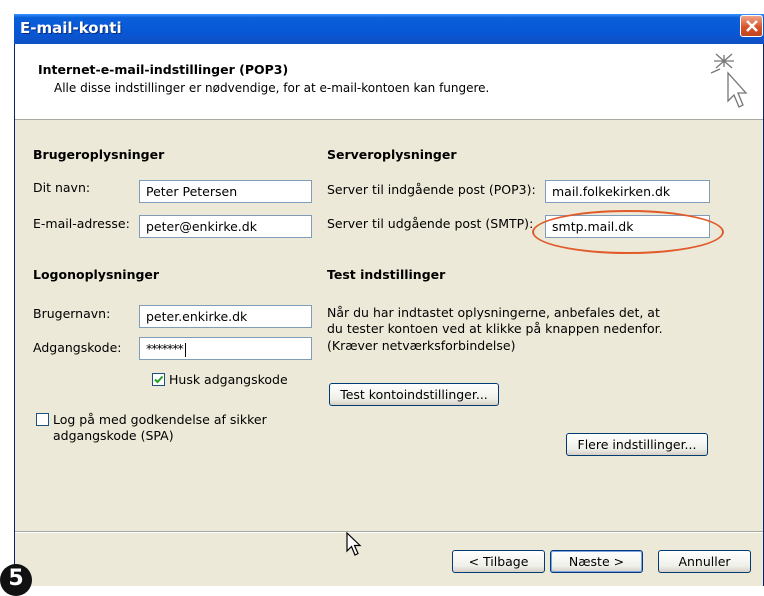 The width and height of the screenshot is (764, 596). I want to click on incoming-server-field: mail.folkekirken.dk, so click(627, 191).